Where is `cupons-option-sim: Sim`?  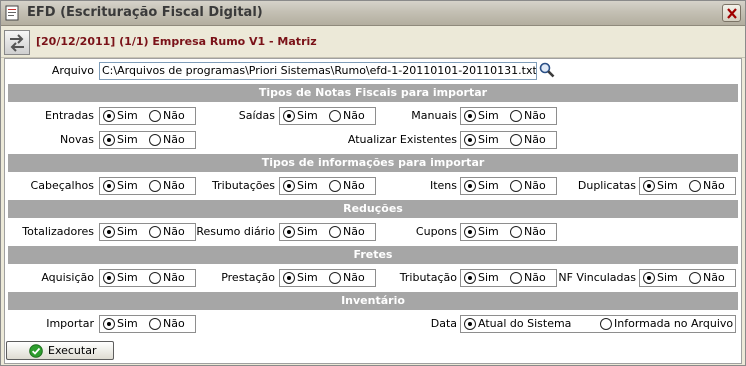
cupons-option-sim: Sim is located at coordinates (481, 232).